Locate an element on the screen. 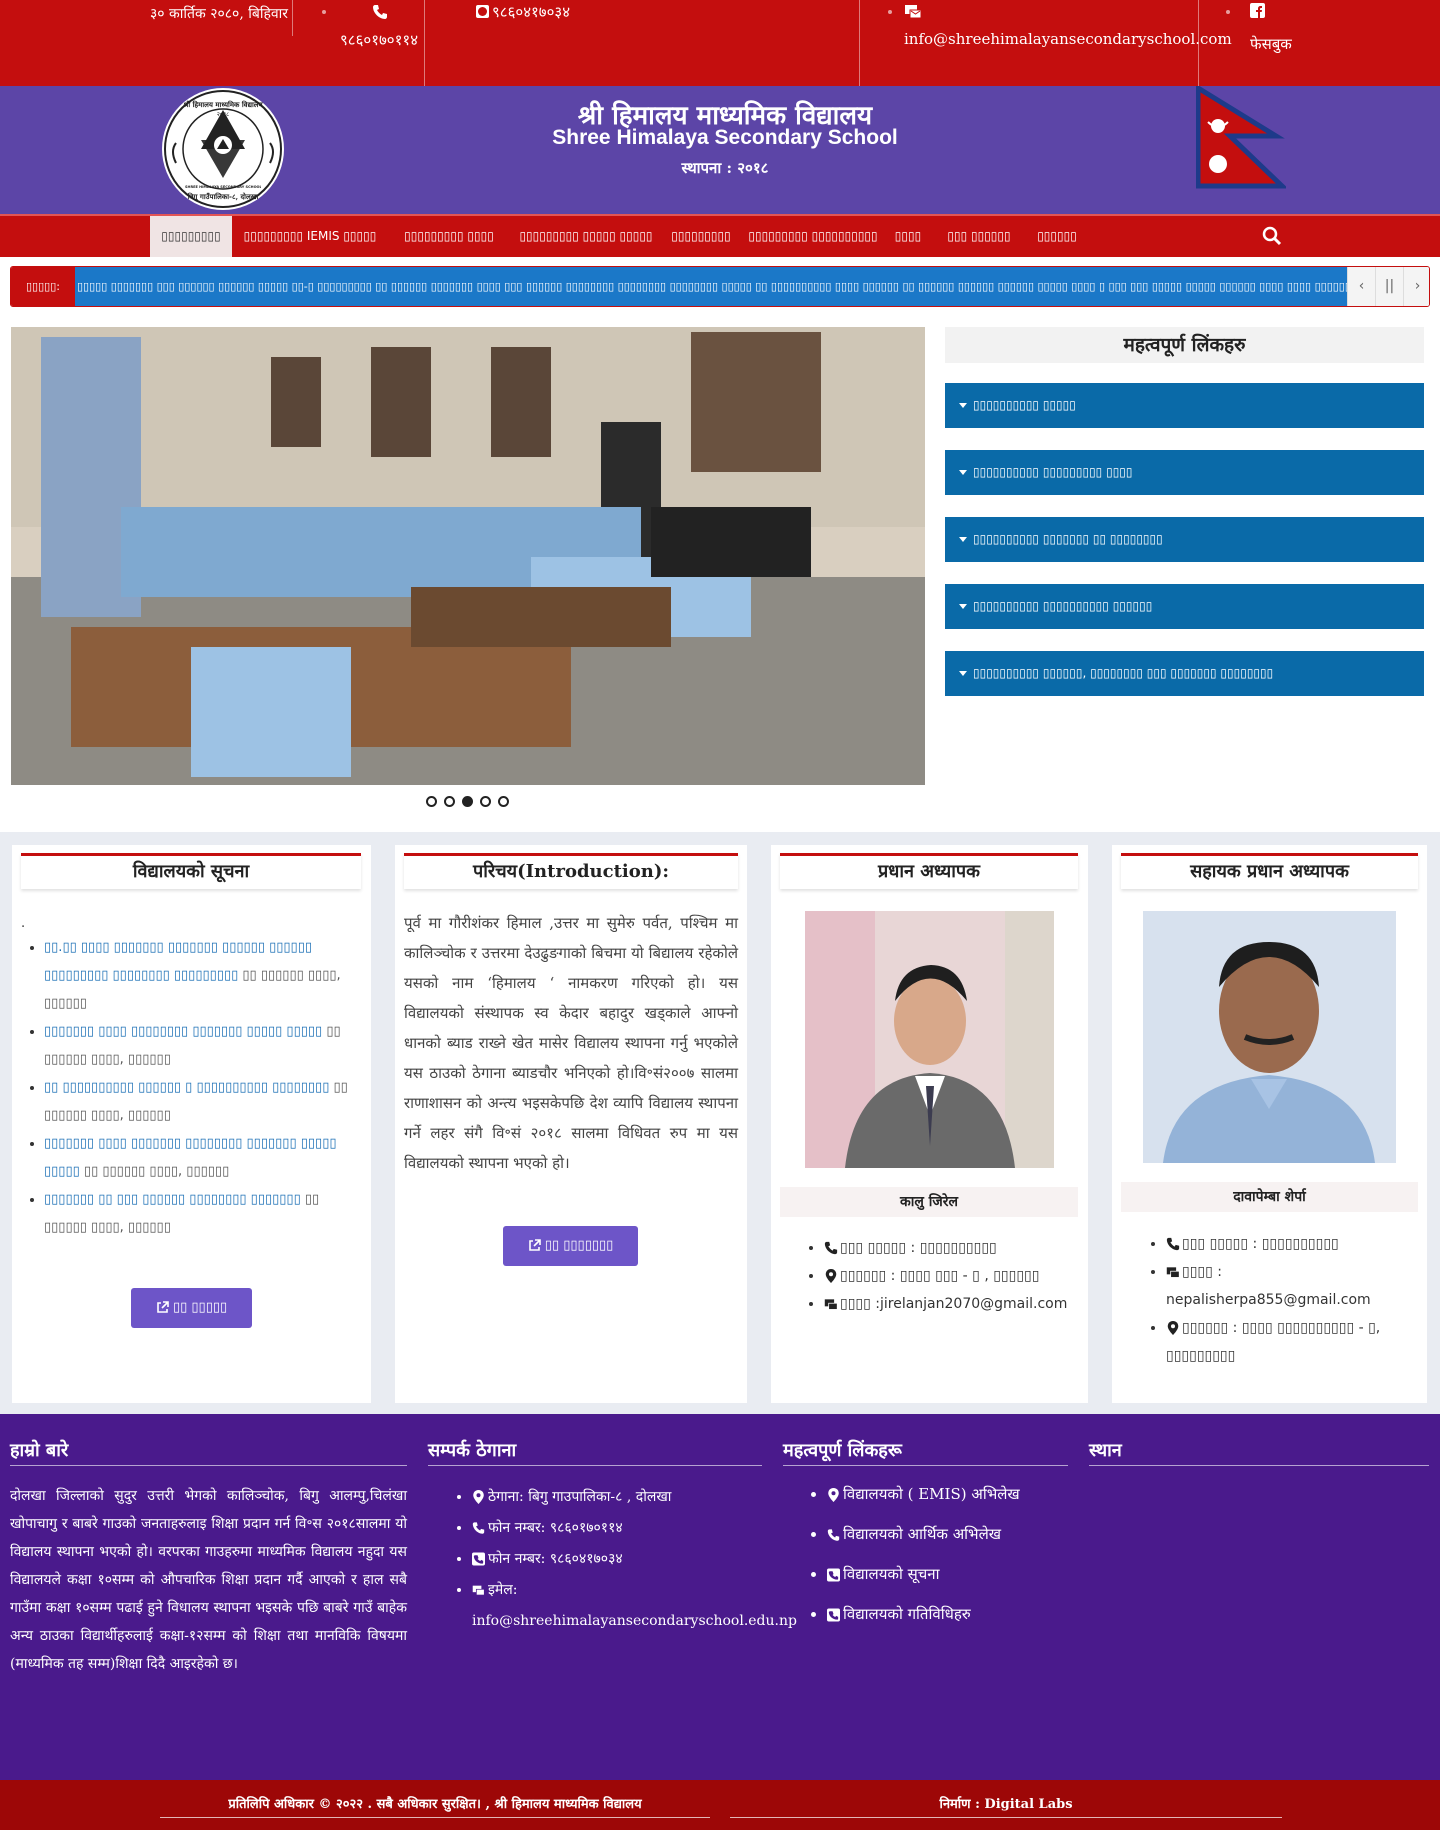 This screenshot has height=1830, width=1440. external-link-icon is located at coordinates (163, 1307).